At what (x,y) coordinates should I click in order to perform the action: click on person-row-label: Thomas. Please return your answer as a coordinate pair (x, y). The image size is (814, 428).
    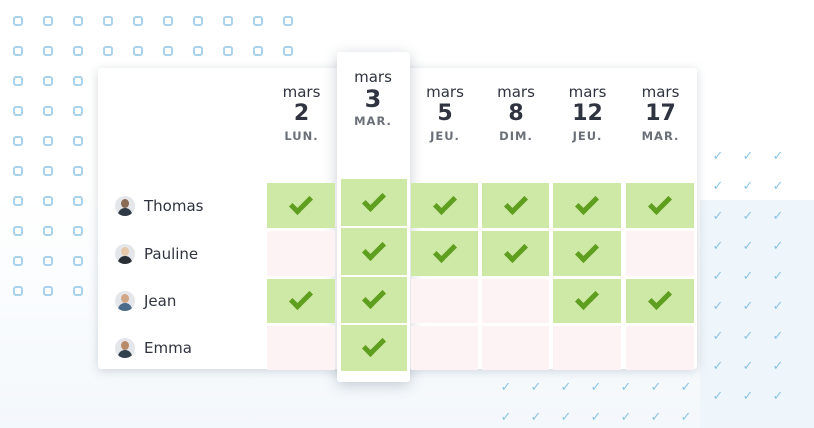
    Looking at the image, I should click on (159, 206).